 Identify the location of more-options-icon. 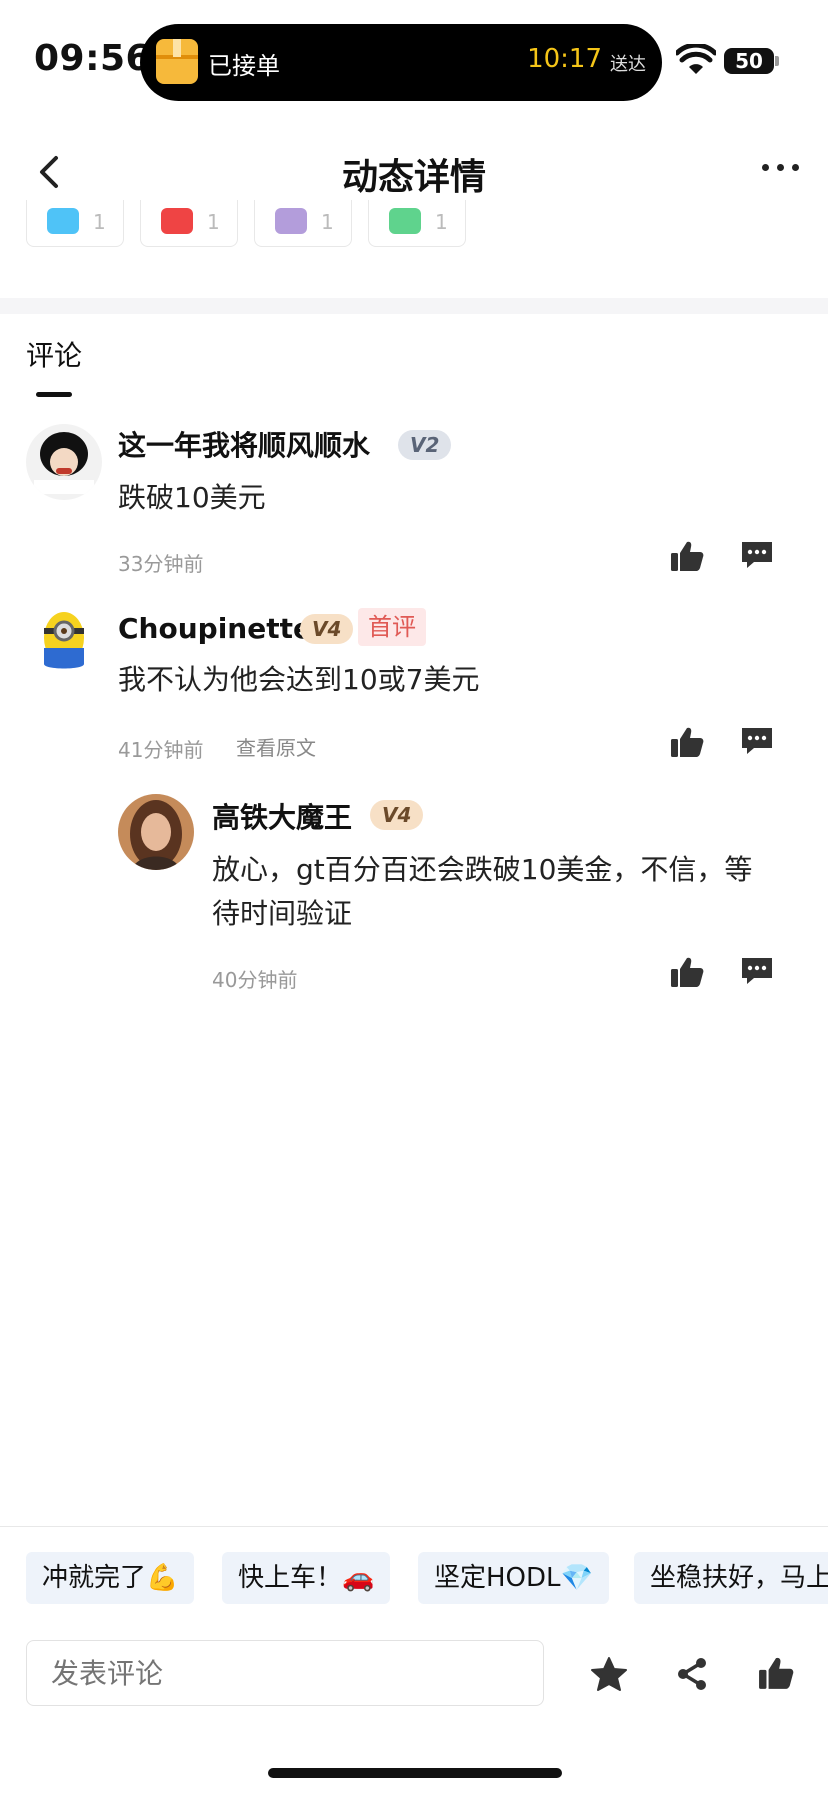
(782, 168).